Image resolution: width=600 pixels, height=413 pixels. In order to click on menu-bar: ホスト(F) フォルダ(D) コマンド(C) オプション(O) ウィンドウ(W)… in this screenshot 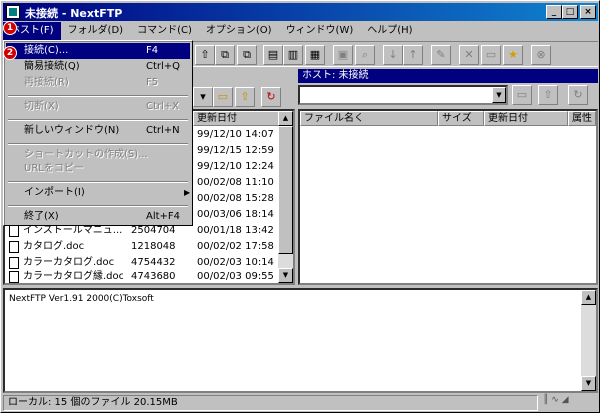, I will do `click(300, 31)`.